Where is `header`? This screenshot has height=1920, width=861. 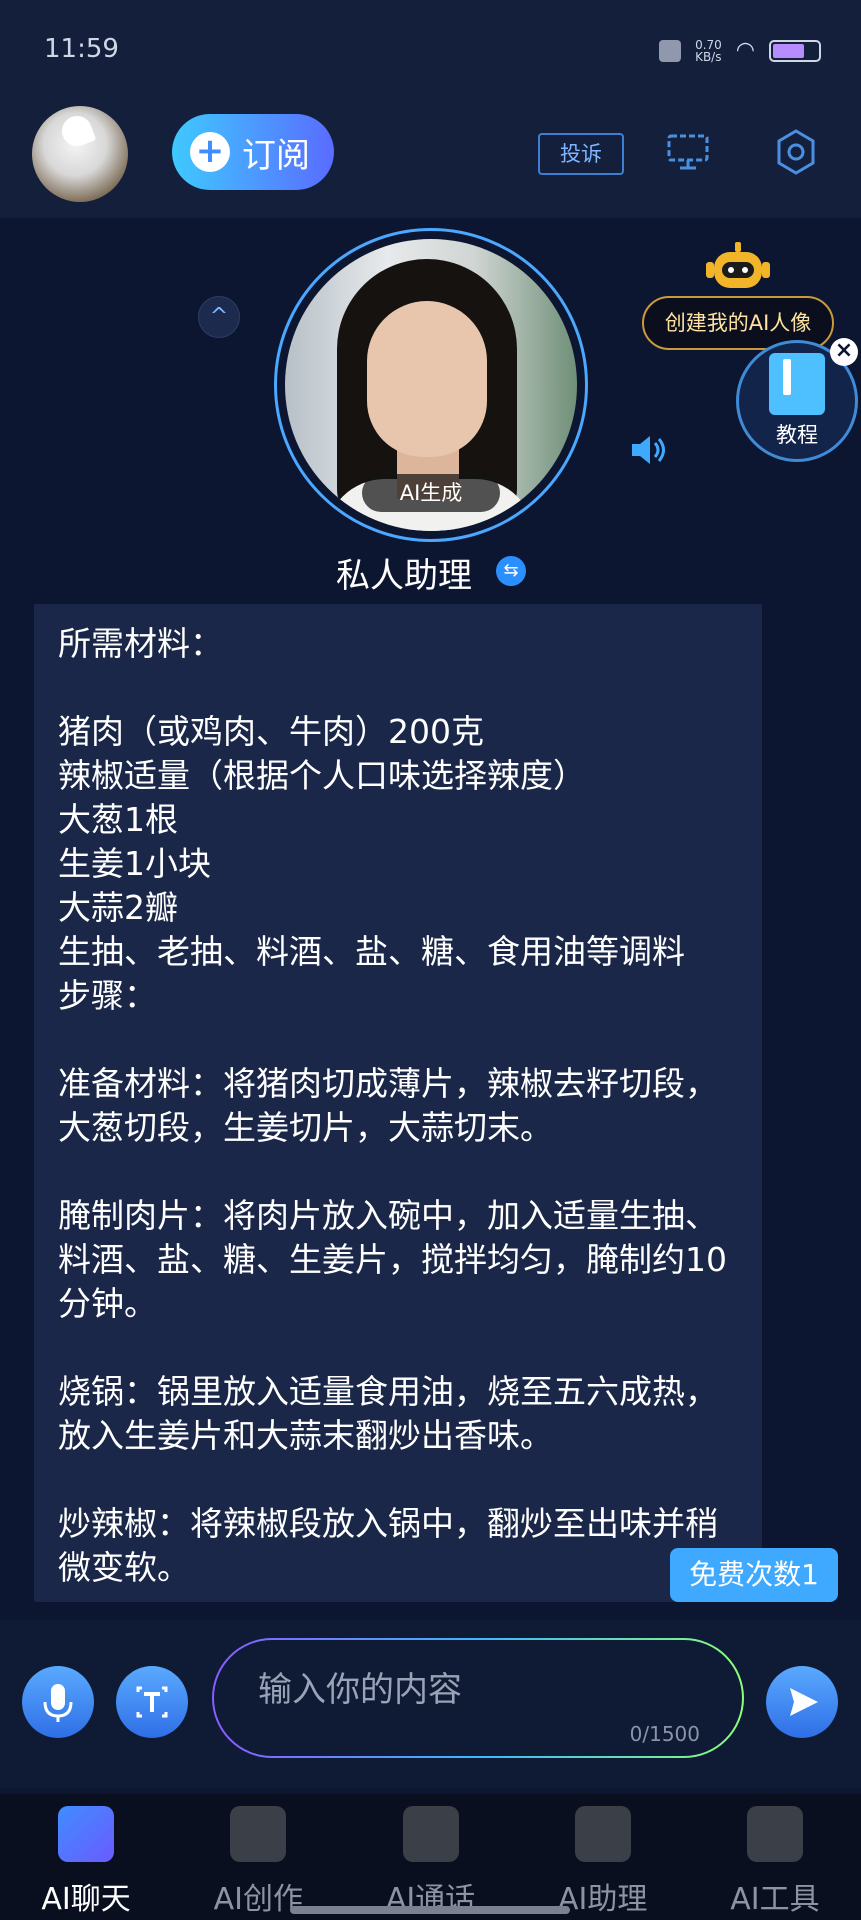 header is located at coordinates (430, 159).